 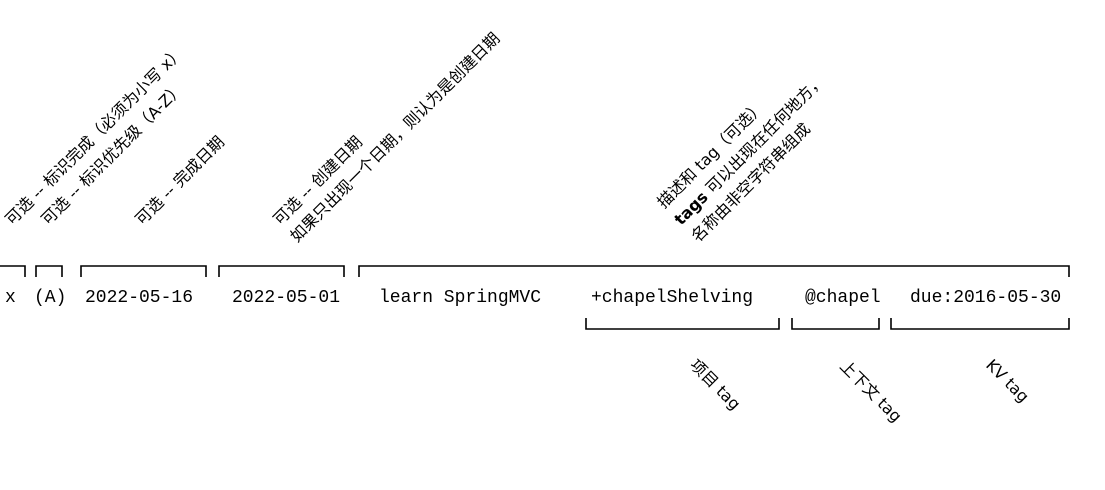 What do you see at coordinates (50, 298) in the screenshot?
I see `priority-token: (A)` at bounding box center [50, 298].